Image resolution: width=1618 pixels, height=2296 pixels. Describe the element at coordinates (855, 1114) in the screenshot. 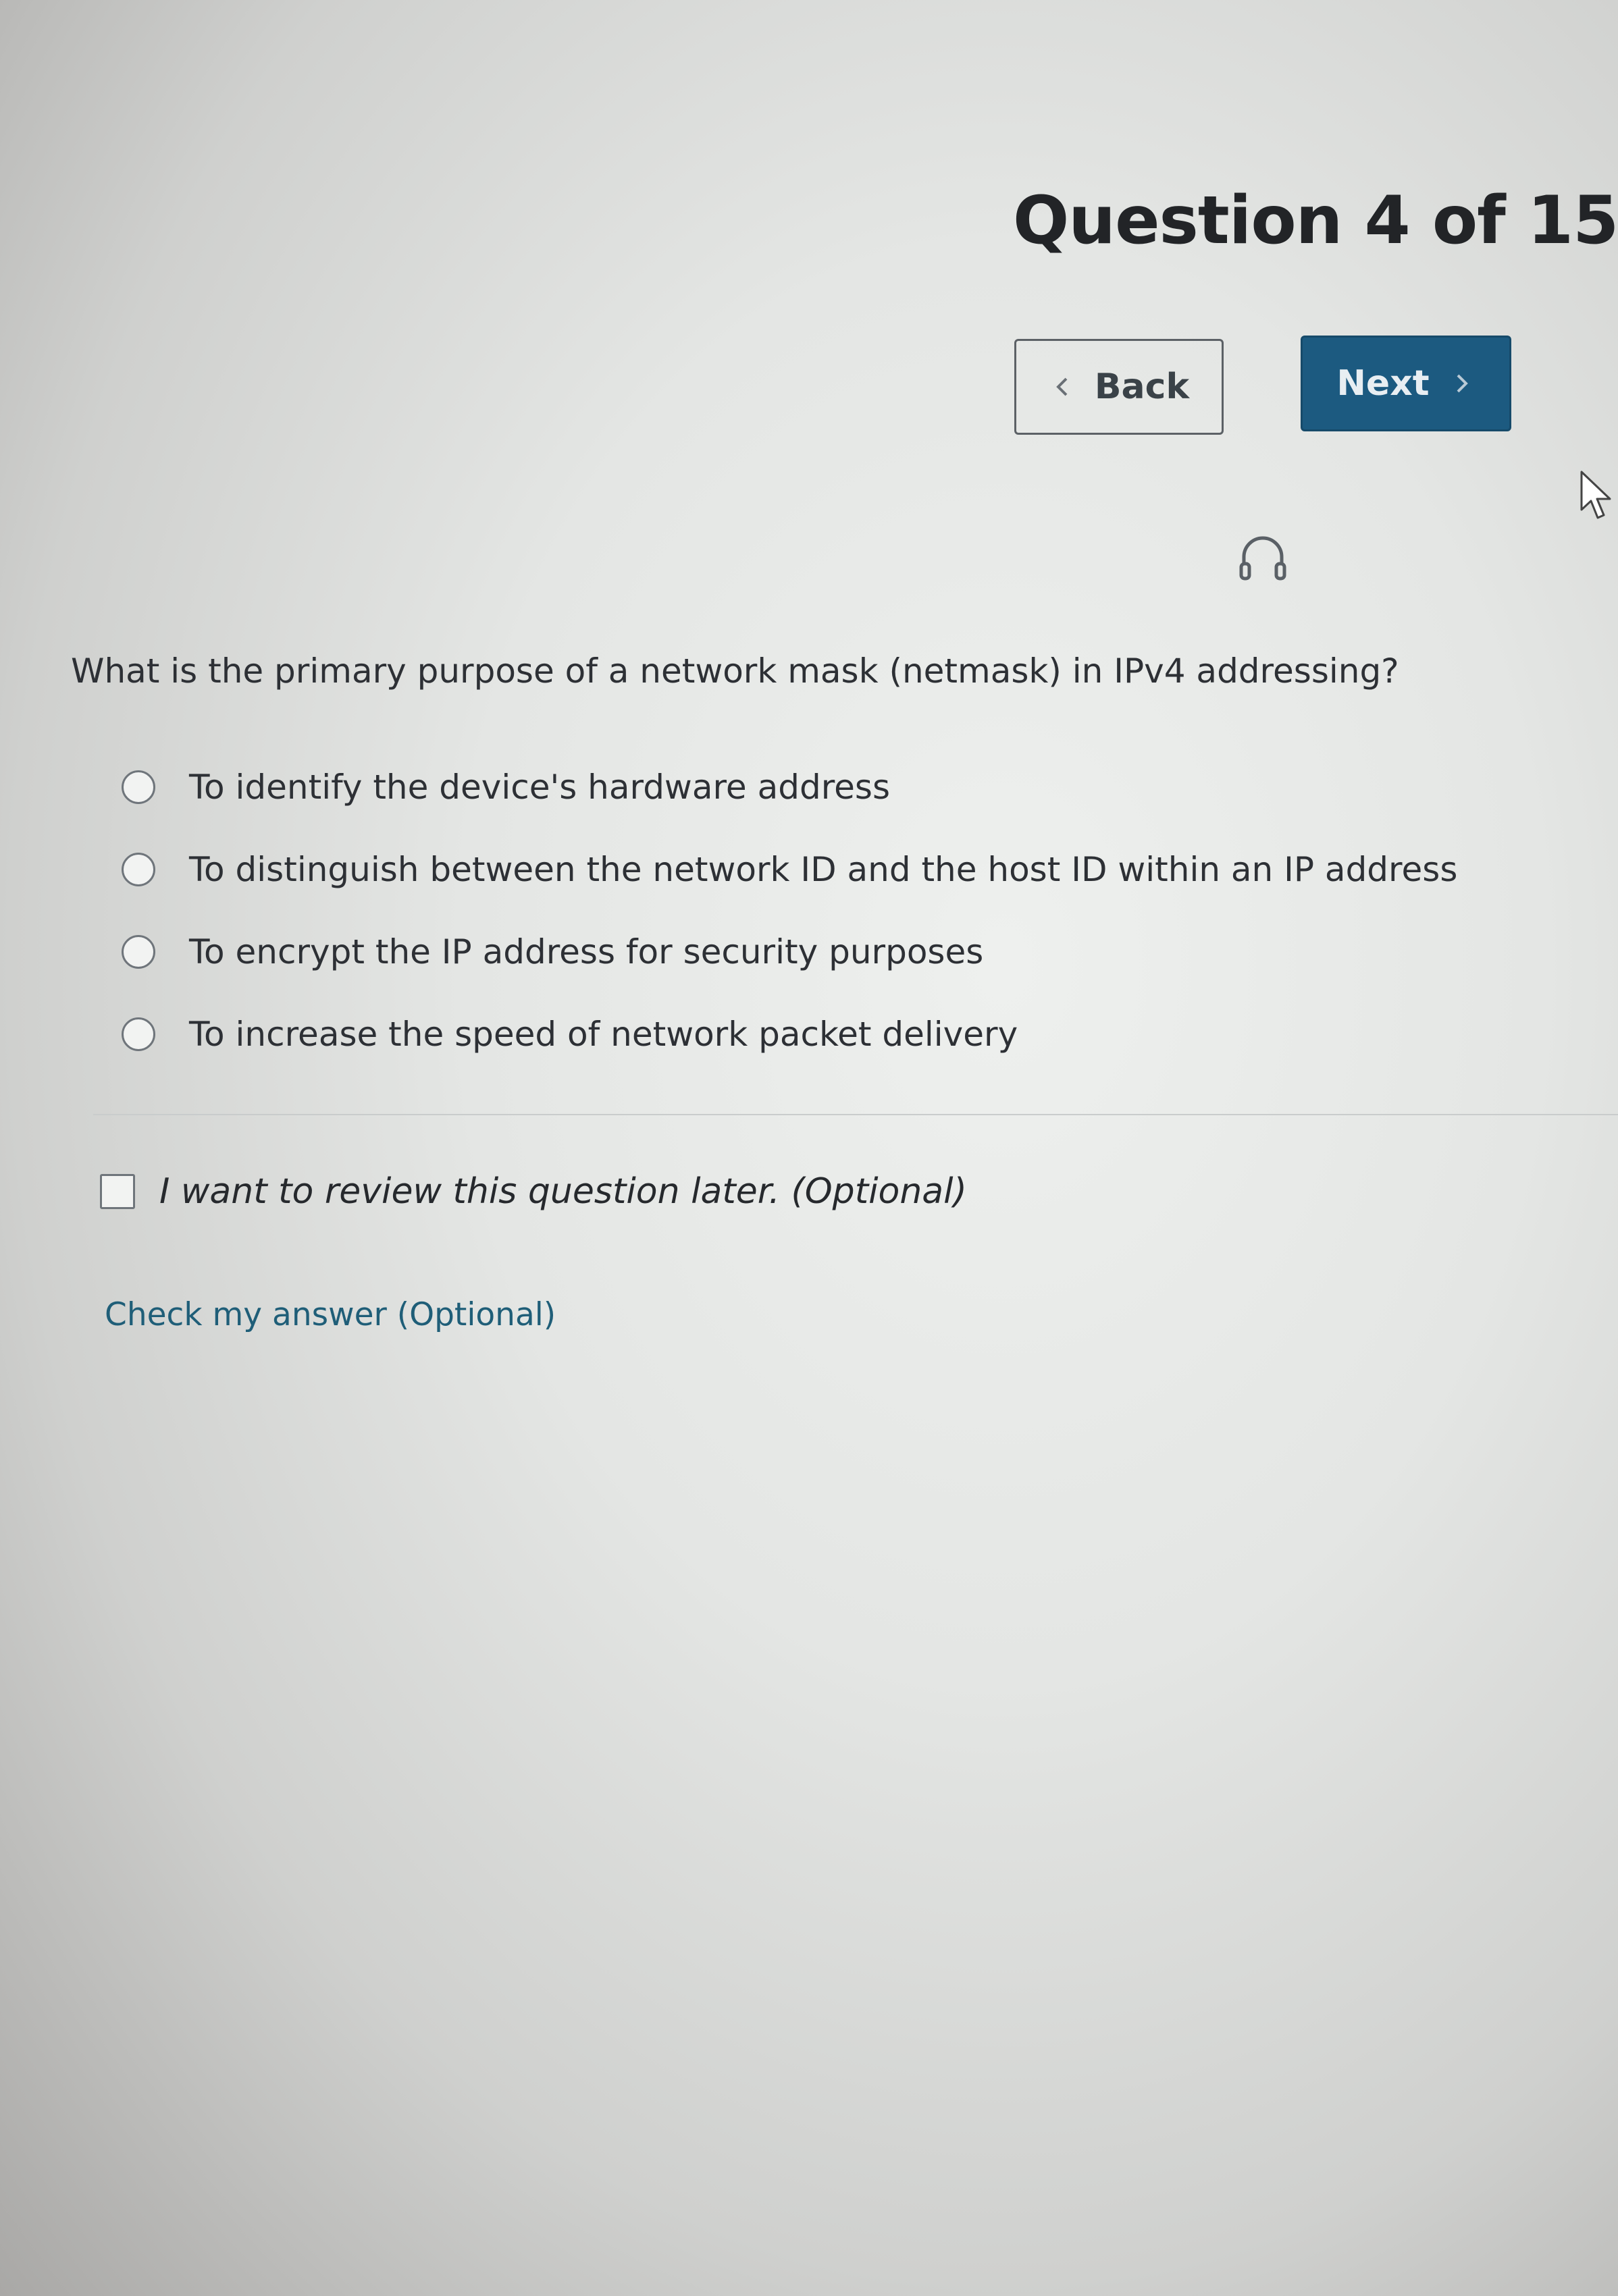

I see `section-divider` at that location.